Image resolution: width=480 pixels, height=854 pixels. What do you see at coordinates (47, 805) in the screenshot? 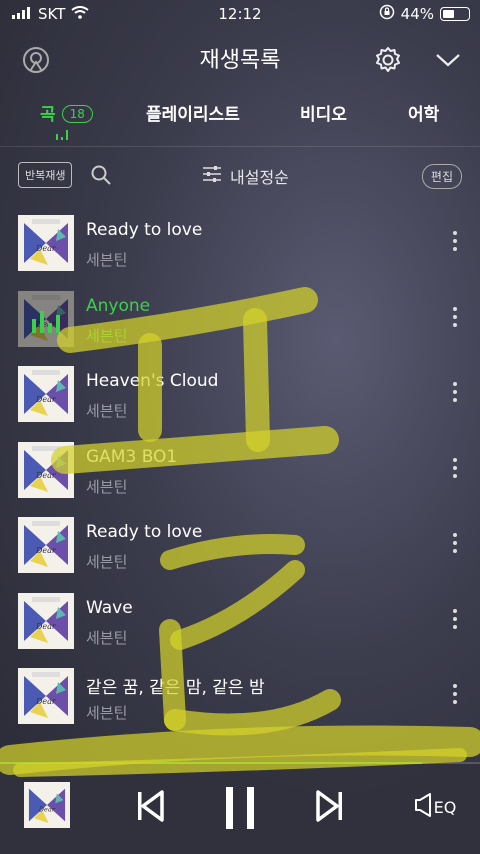
I see `now-playing-album-art: Dear` at bounding box center [47, 805].